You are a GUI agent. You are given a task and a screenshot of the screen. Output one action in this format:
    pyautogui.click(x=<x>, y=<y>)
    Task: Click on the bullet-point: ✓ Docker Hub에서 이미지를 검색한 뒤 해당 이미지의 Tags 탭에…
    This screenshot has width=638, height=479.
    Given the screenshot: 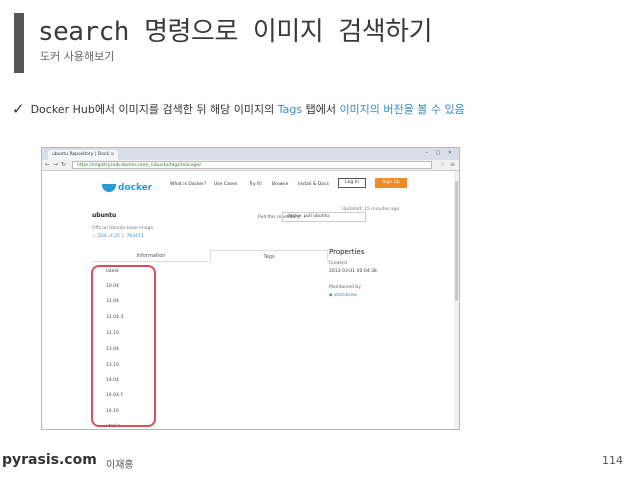 What is the action you would take?
    pyautogui.click(x=238, y=109)
    